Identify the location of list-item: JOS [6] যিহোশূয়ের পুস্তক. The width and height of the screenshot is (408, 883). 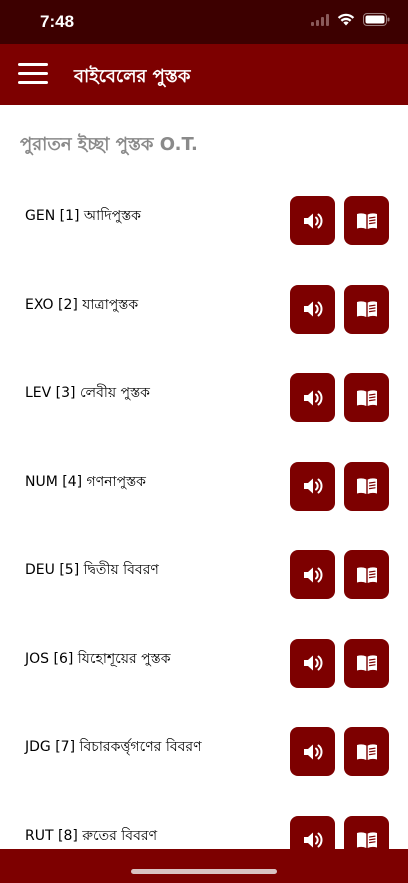
(204, 659).